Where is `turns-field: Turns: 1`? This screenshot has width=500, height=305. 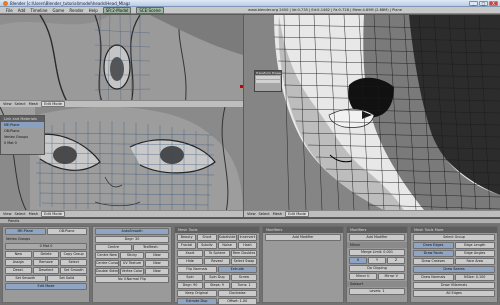
turns-field: Turns: 1 is located at coordinates (244, 285).